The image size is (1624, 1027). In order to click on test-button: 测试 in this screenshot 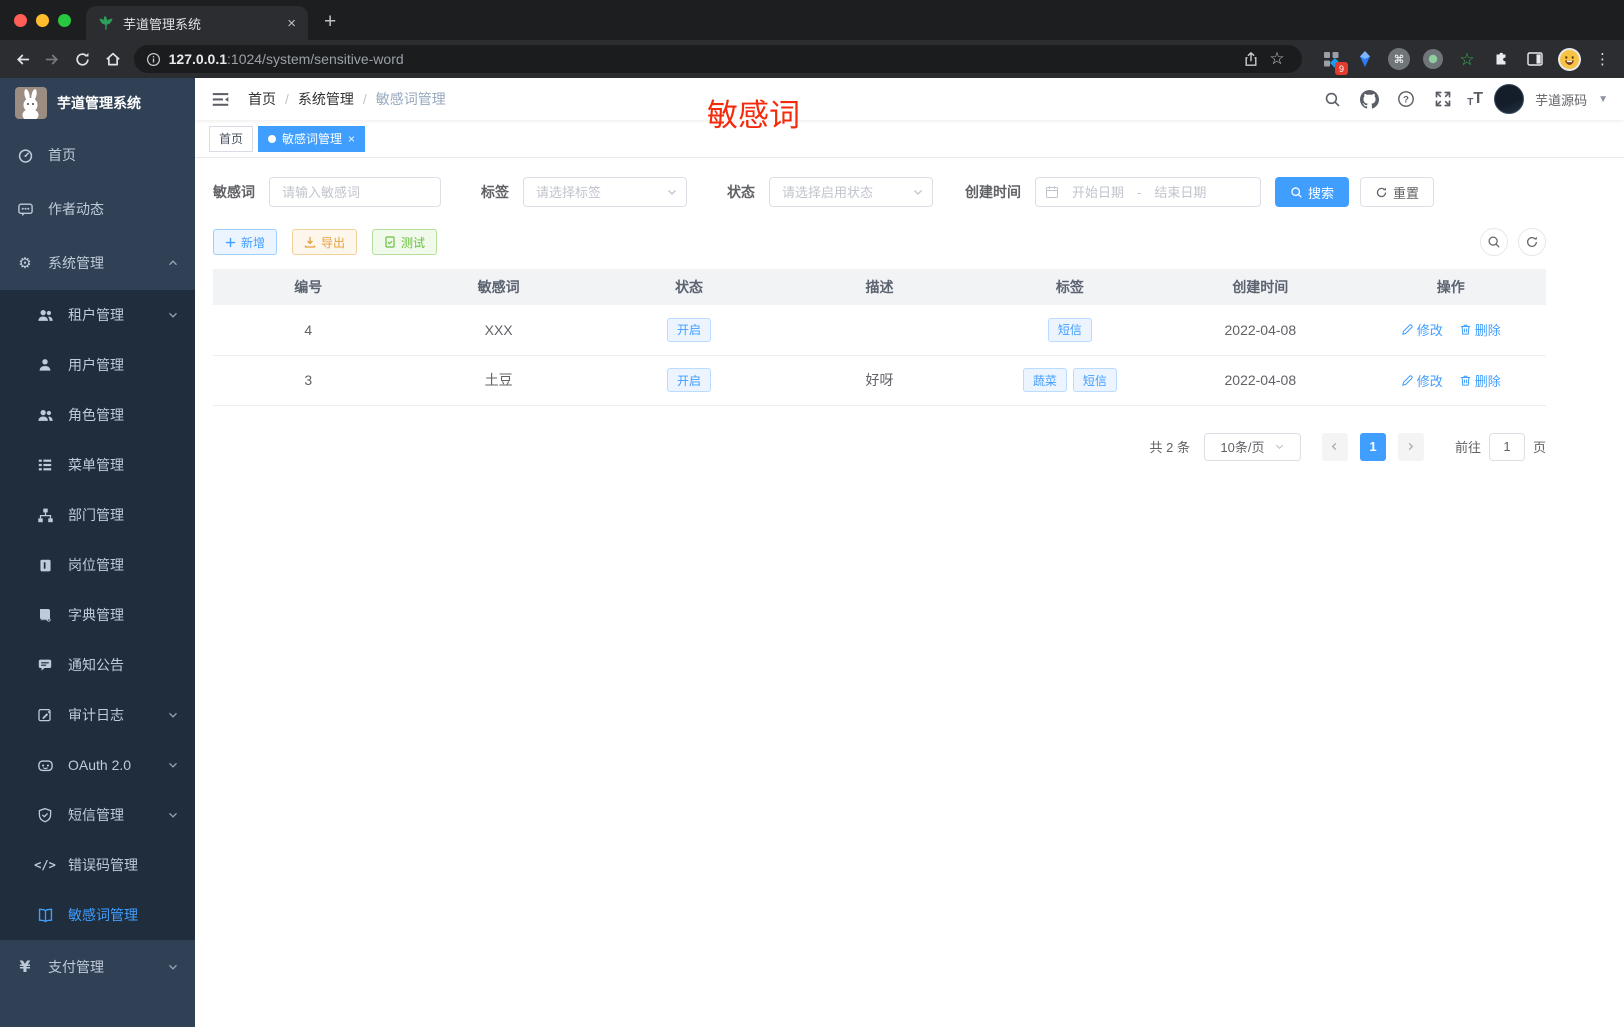, I will do `click(405, 242)`.